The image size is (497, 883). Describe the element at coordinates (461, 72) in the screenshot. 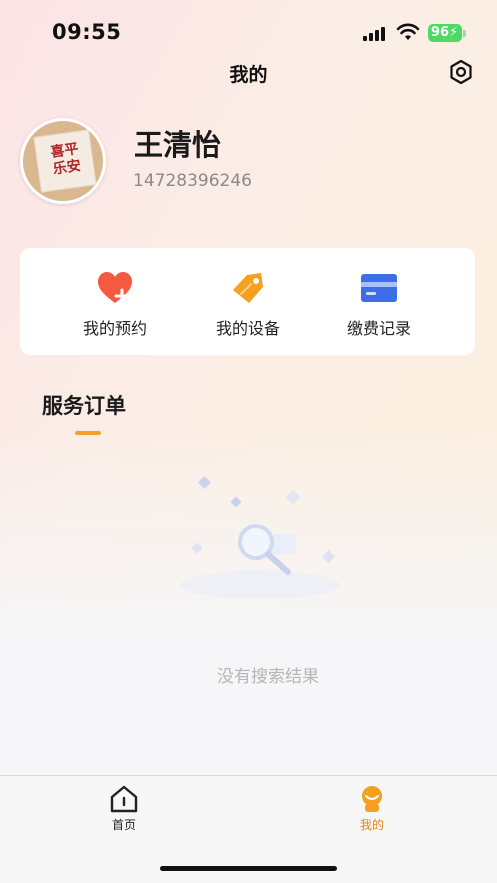

I see `settings-icon` at that location.